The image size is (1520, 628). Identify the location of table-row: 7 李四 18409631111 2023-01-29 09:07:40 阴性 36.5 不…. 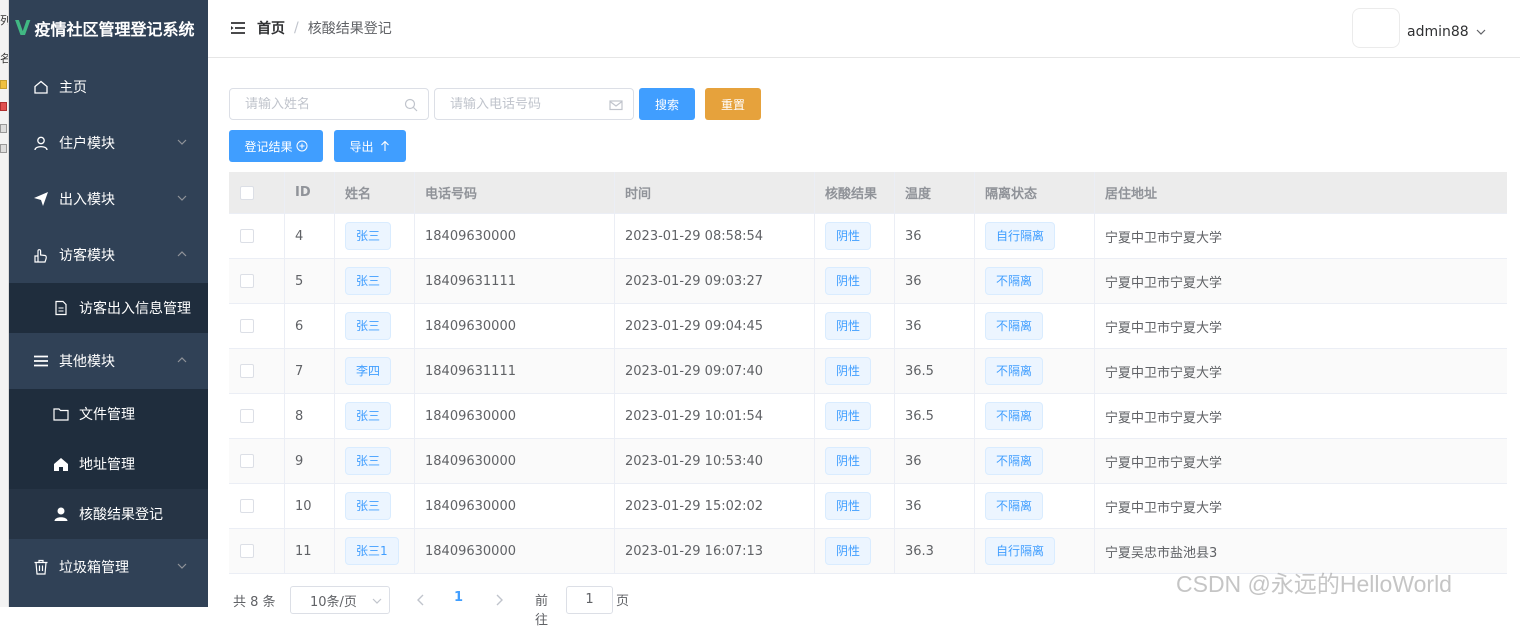
(868, 371).